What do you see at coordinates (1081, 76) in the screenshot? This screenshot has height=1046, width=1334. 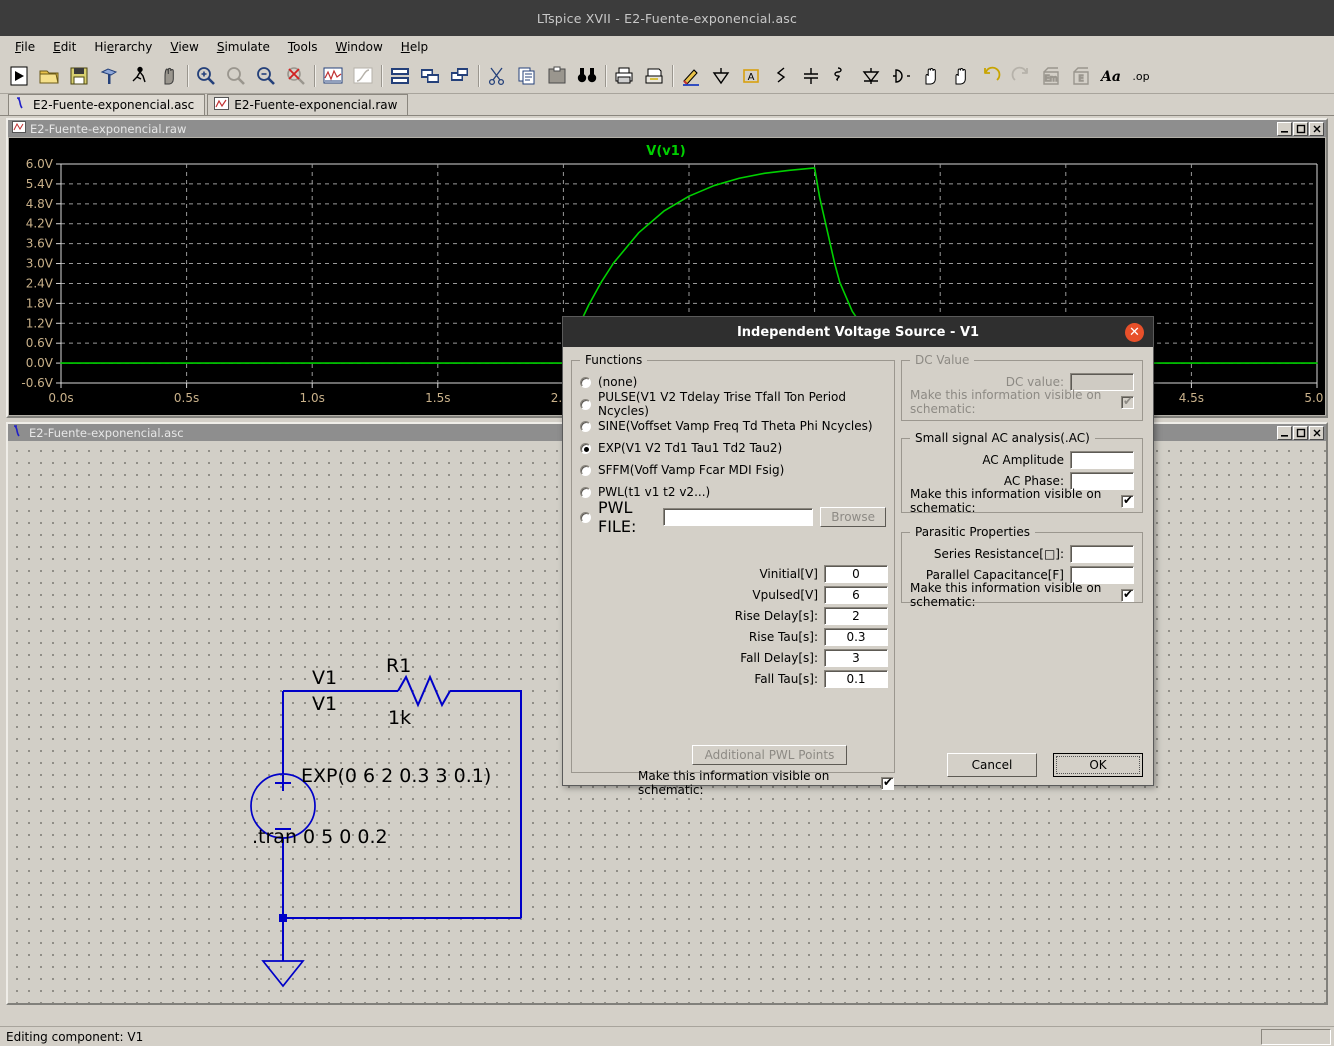 I see `rotate-icon: E` at bounding box center [1081, 76].